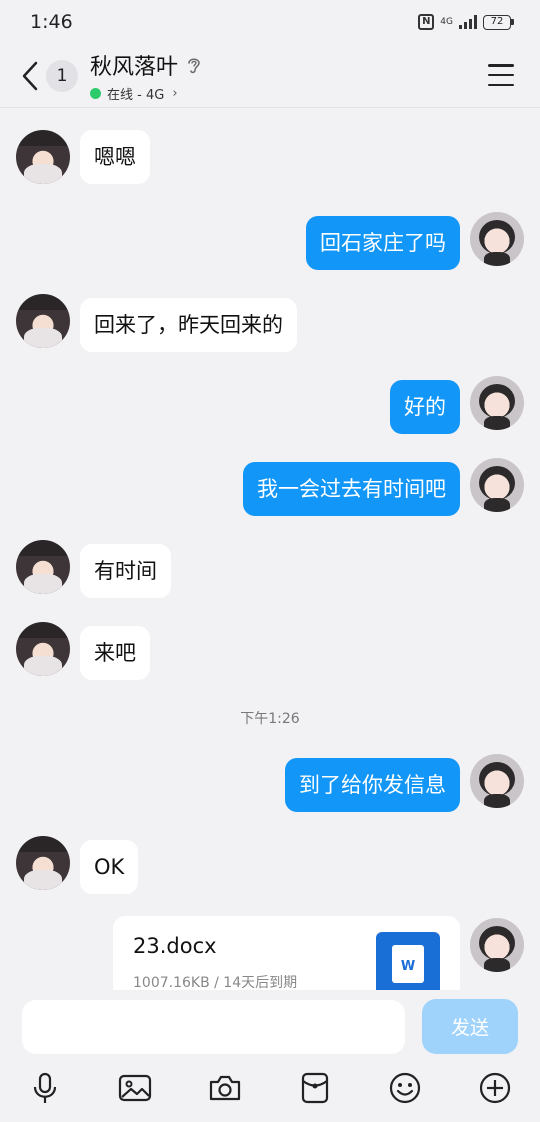  Describe the element at coordinates (175, 93) in the screenshot. I see `chevron-right-icon: ›` at that location.